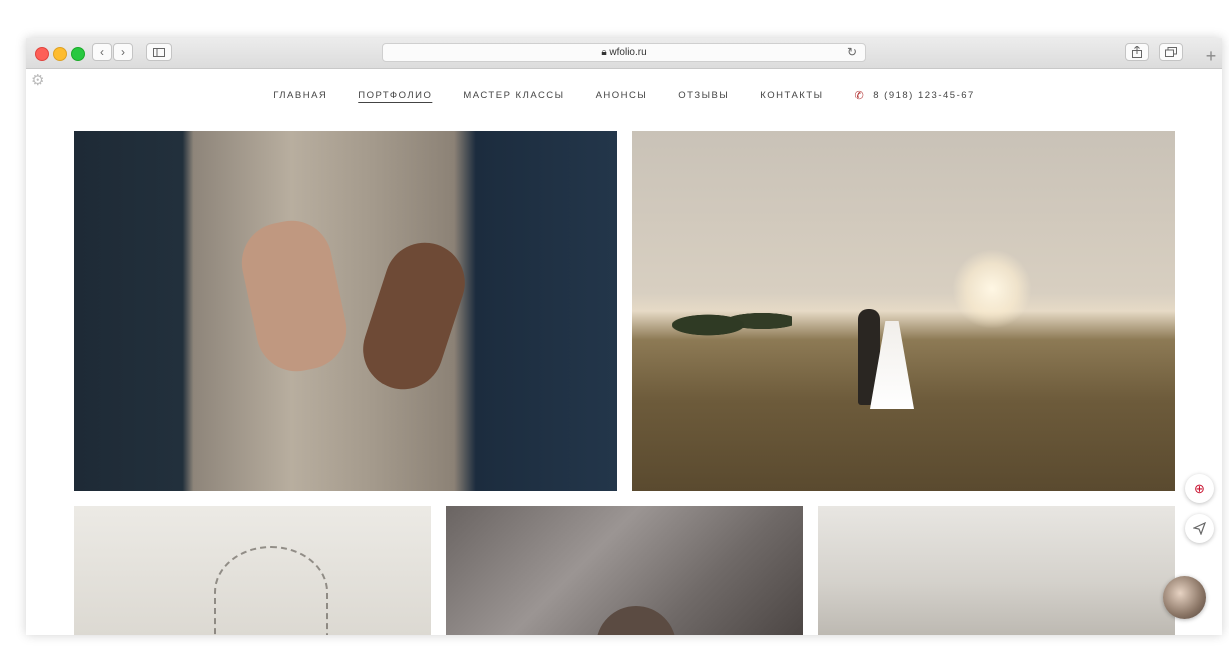  I want to click on share-button, so click(1137, 52).